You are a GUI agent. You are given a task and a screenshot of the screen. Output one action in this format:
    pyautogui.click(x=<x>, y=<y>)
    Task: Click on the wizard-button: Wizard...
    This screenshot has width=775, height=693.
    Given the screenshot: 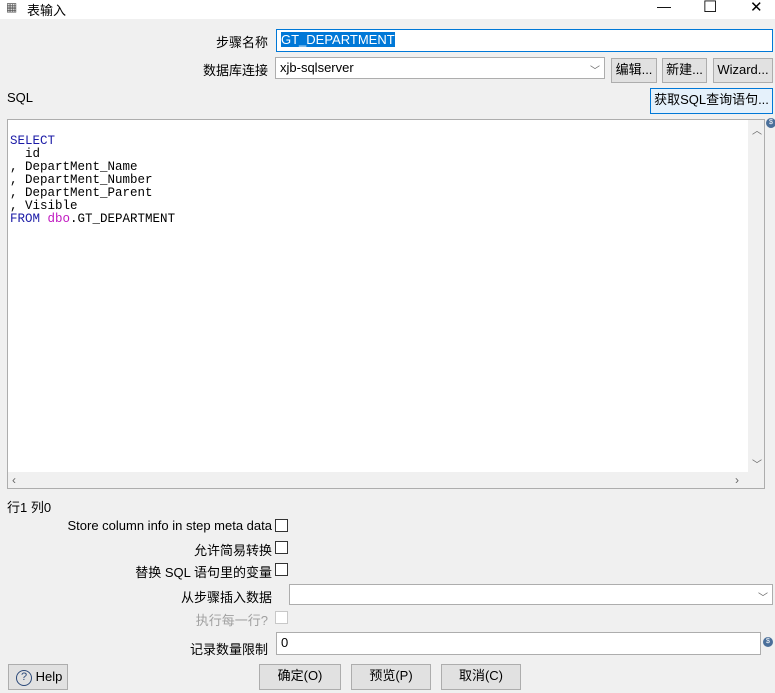 What is the action you would take?
    pyautogui.click(x=743, y=70)
    